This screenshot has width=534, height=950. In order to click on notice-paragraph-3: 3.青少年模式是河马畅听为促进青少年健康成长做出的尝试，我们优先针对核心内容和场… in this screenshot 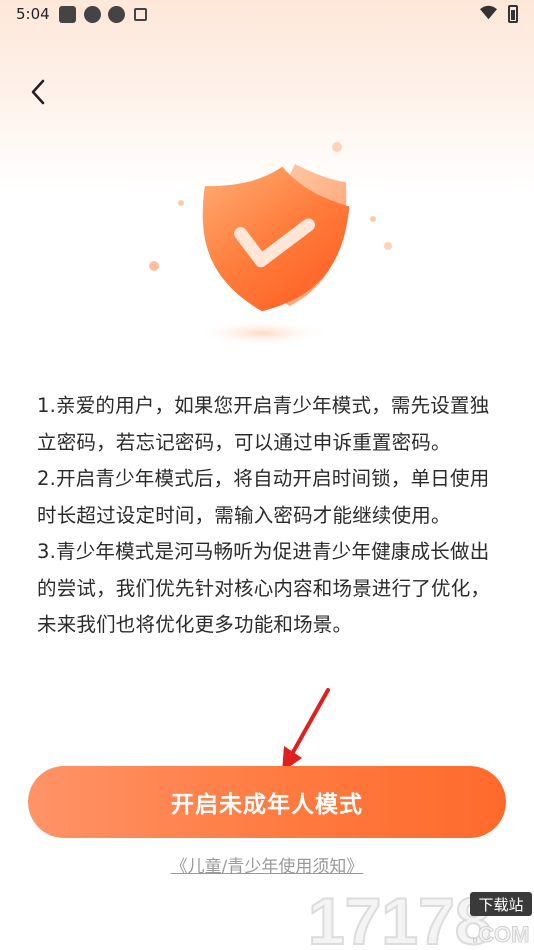, I will do `click(264, 588)`.